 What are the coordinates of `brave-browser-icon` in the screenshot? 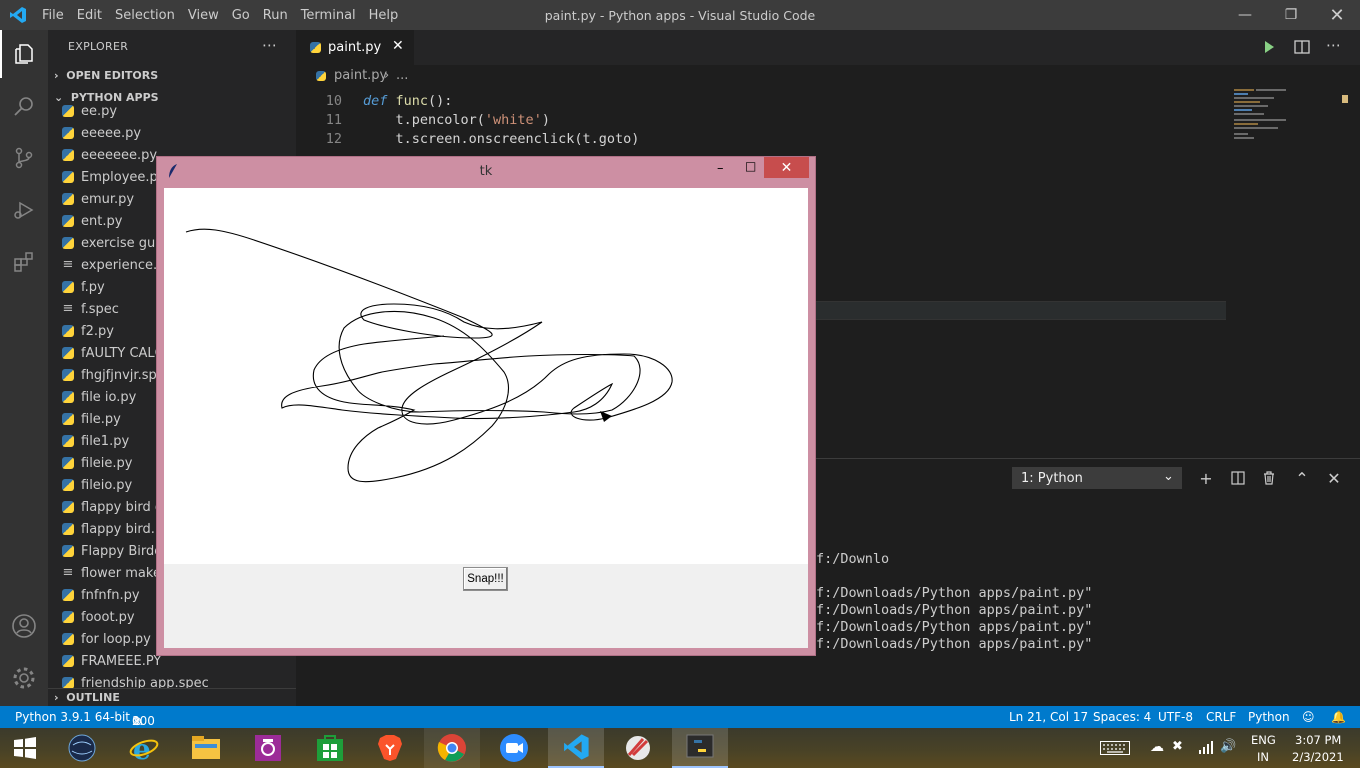 It's located at (390, 748).